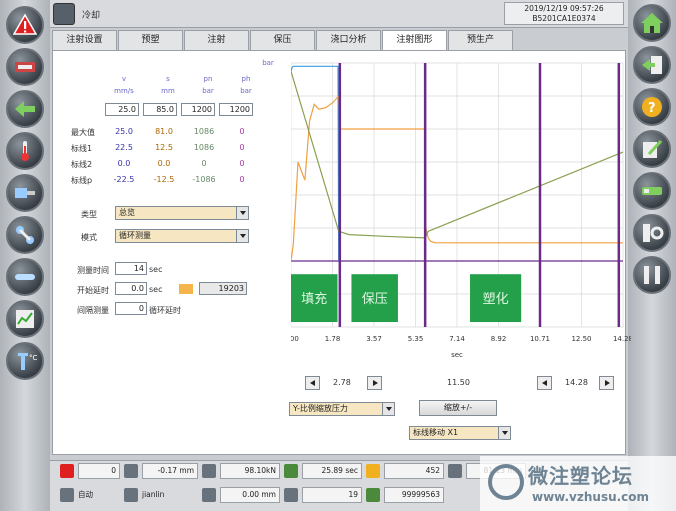 This screenshot has width=676, height=511. I want to click on temperature-icon: °C, so click(28, 361).